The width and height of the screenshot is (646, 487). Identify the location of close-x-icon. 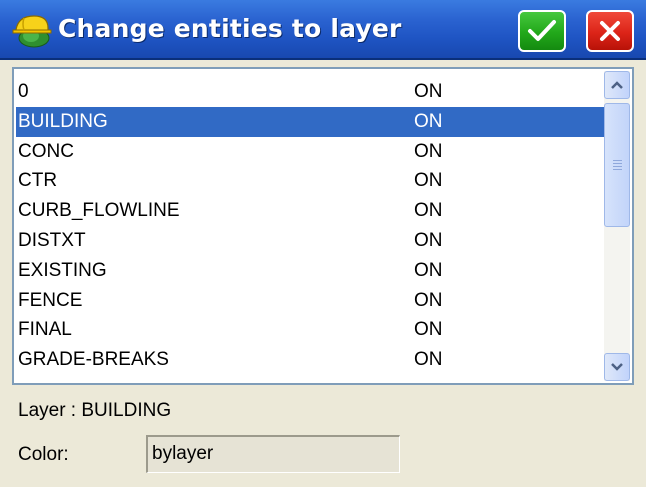
(610, 31).